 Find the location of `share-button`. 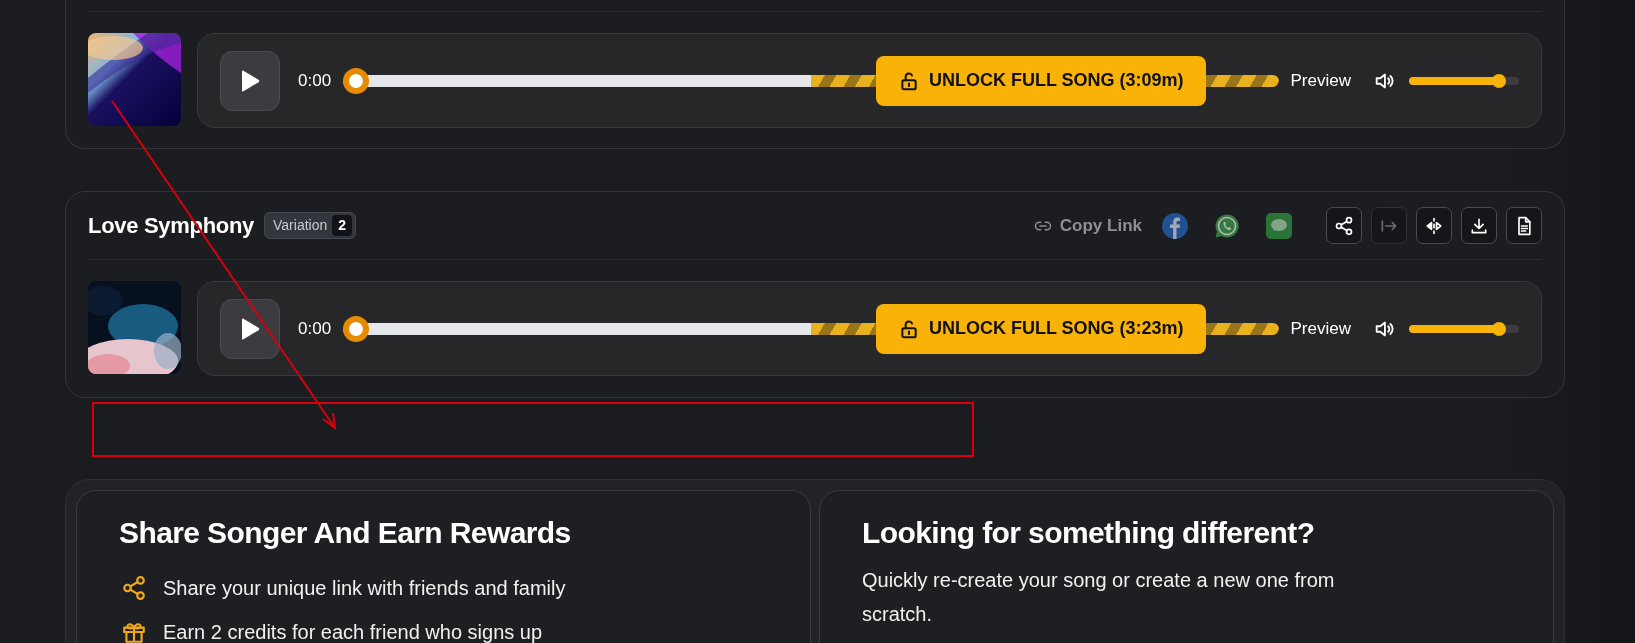

share-button is located at coordinates (1344, 225).